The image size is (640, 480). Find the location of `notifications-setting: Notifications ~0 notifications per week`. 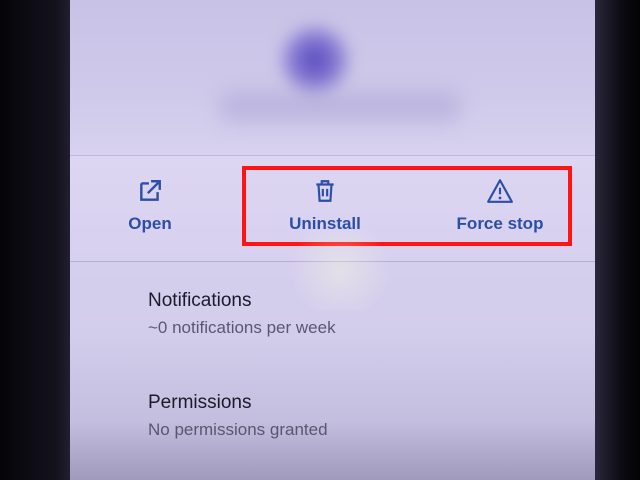

notifications-setting: Notifications ~0 notifications per week is located at coordinates (242, 314).